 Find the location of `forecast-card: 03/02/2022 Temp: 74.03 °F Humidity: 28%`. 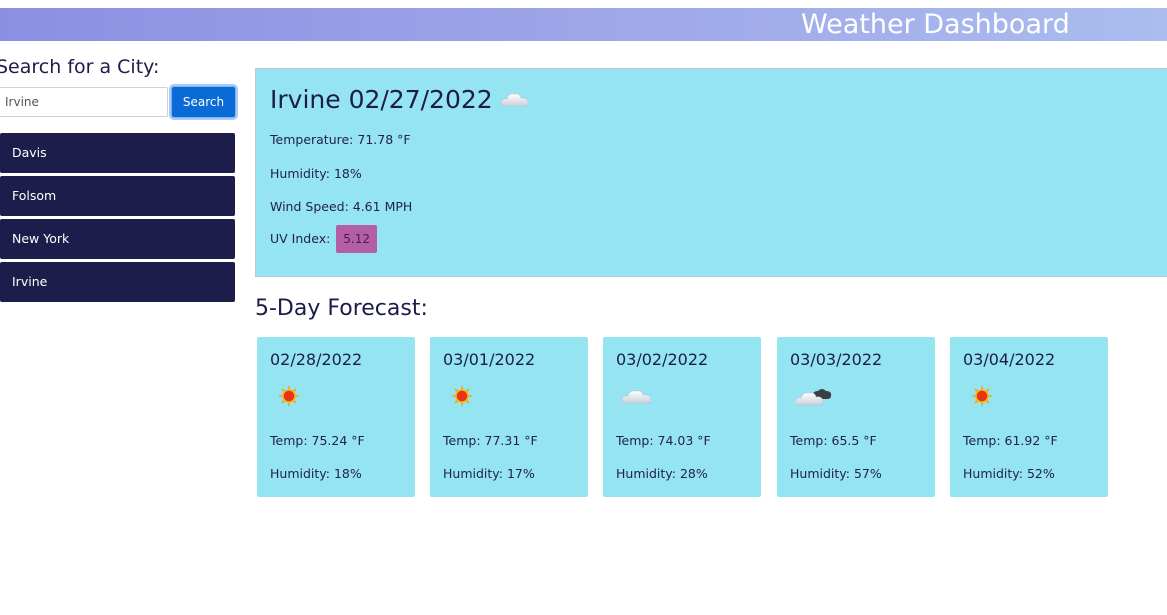

forecast-card: 03/02/2022 Temp: 74.03 °F Humidity: 28% is located at coordinates (682, 417).